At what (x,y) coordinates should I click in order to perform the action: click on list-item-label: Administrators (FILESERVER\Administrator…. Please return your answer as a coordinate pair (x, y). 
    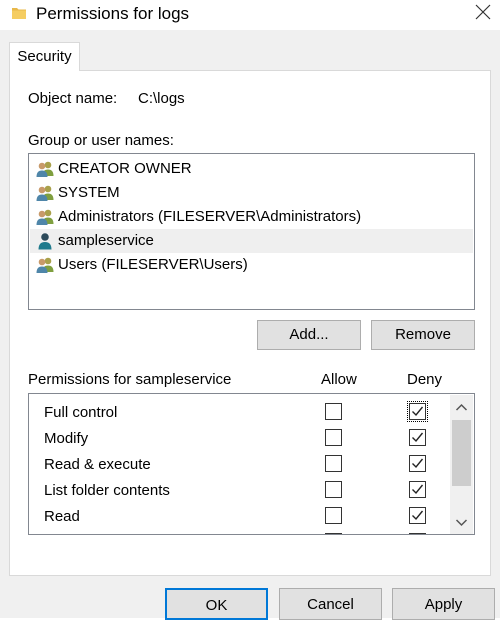
    Looking at the image, I should click on (210, 216).